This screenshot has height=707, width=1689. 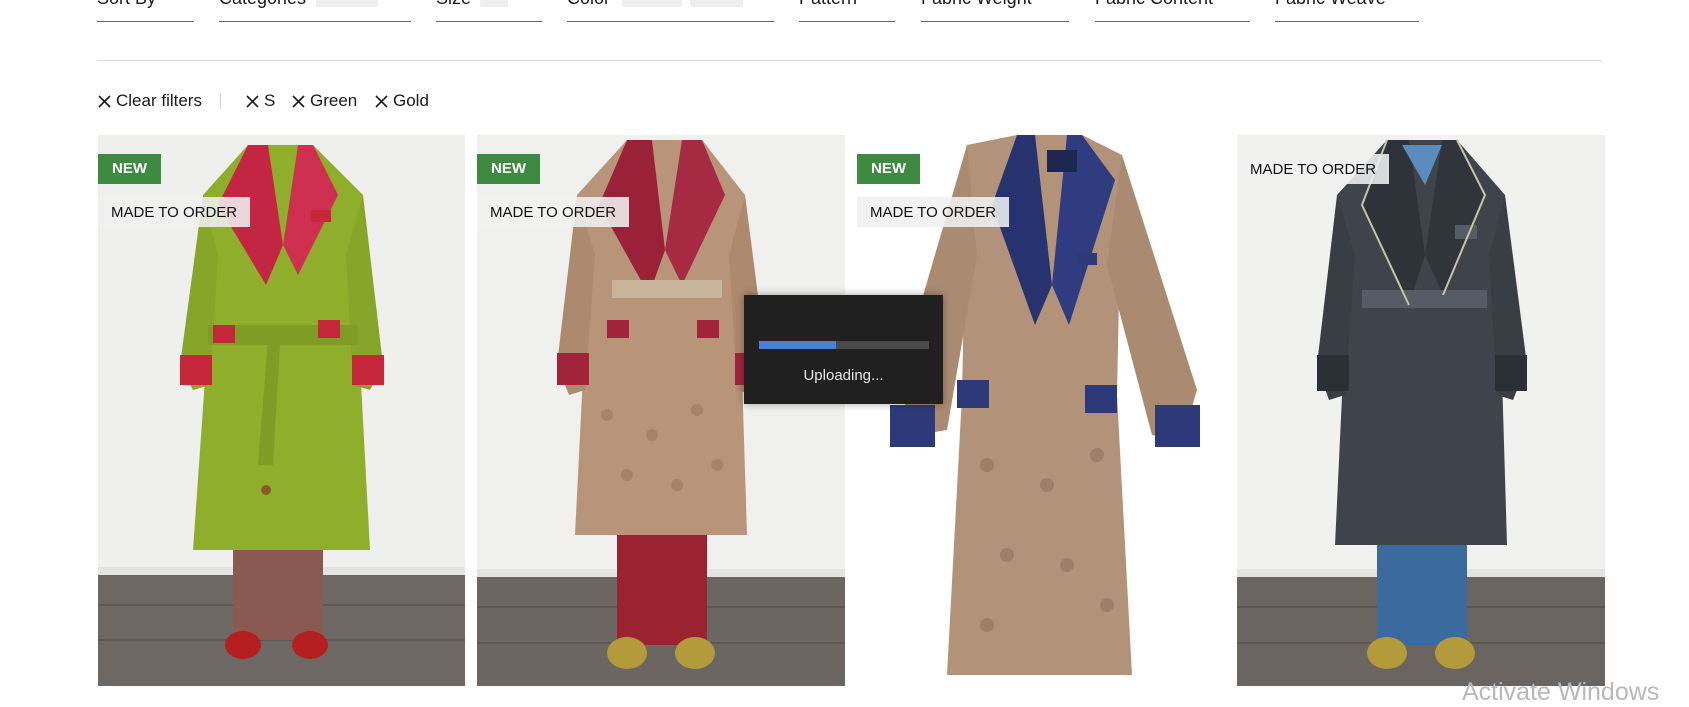 I want to click on filter-label: Color, so click(x=588, y=5).